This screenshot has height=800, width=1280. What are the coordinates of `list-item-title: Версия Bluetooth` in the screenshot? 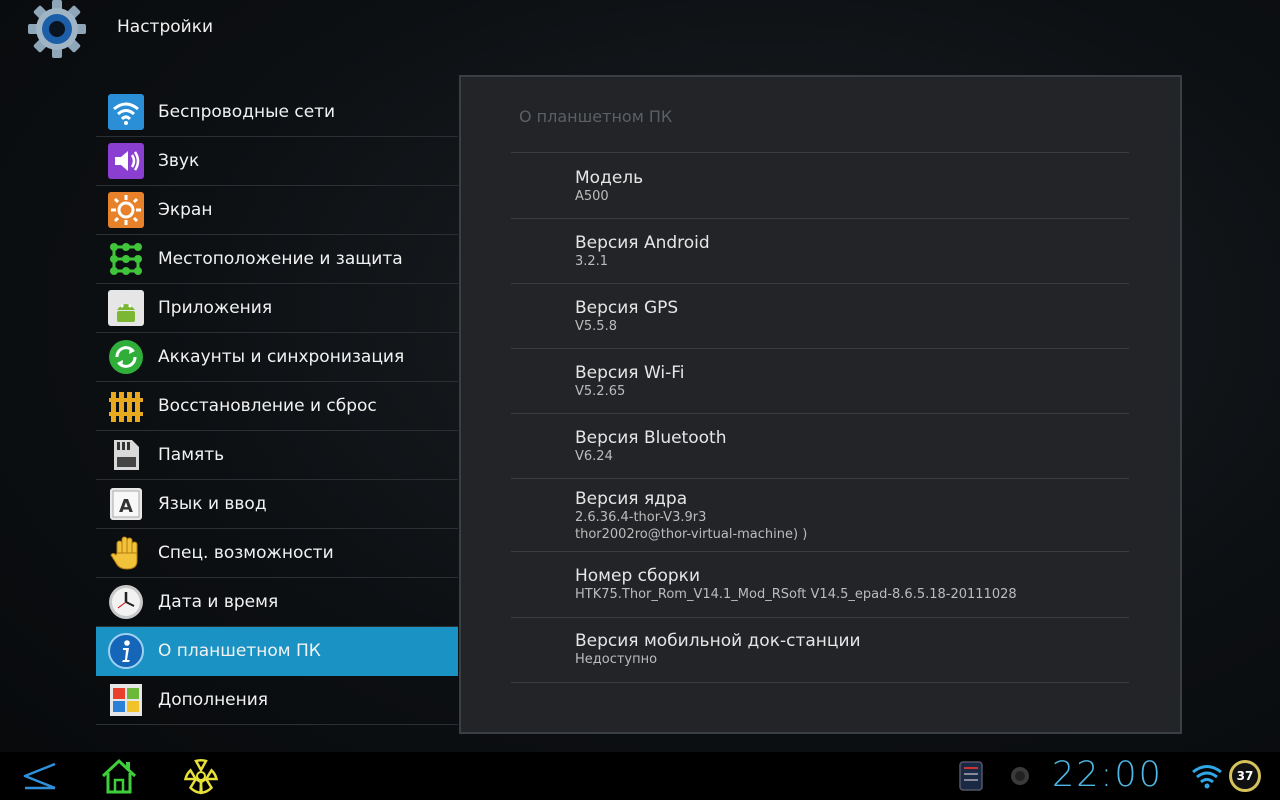 It's located at (651, 438).